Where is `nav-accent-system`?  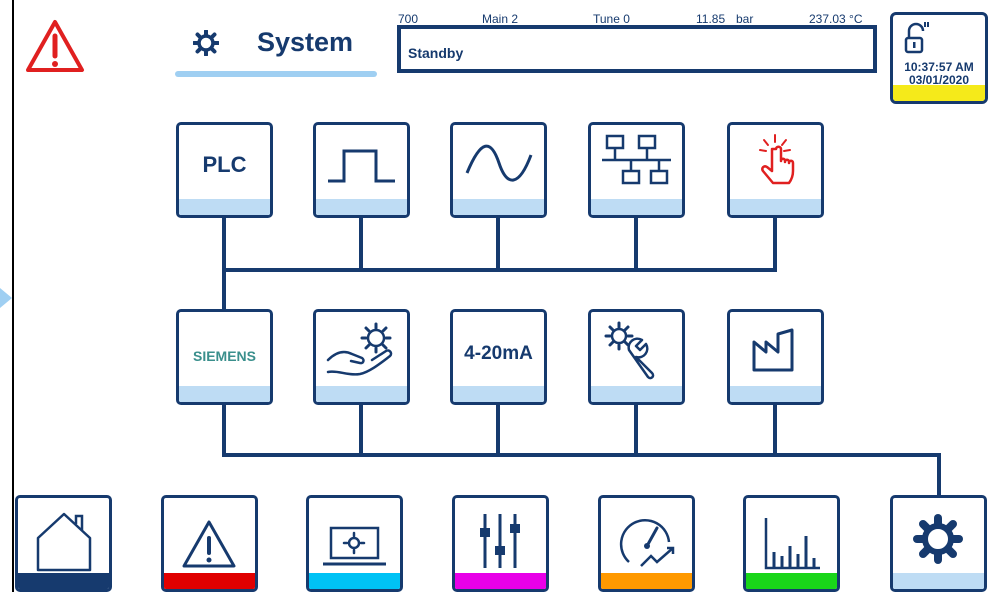 nav-accent-system is located at coordinates (938, 581).